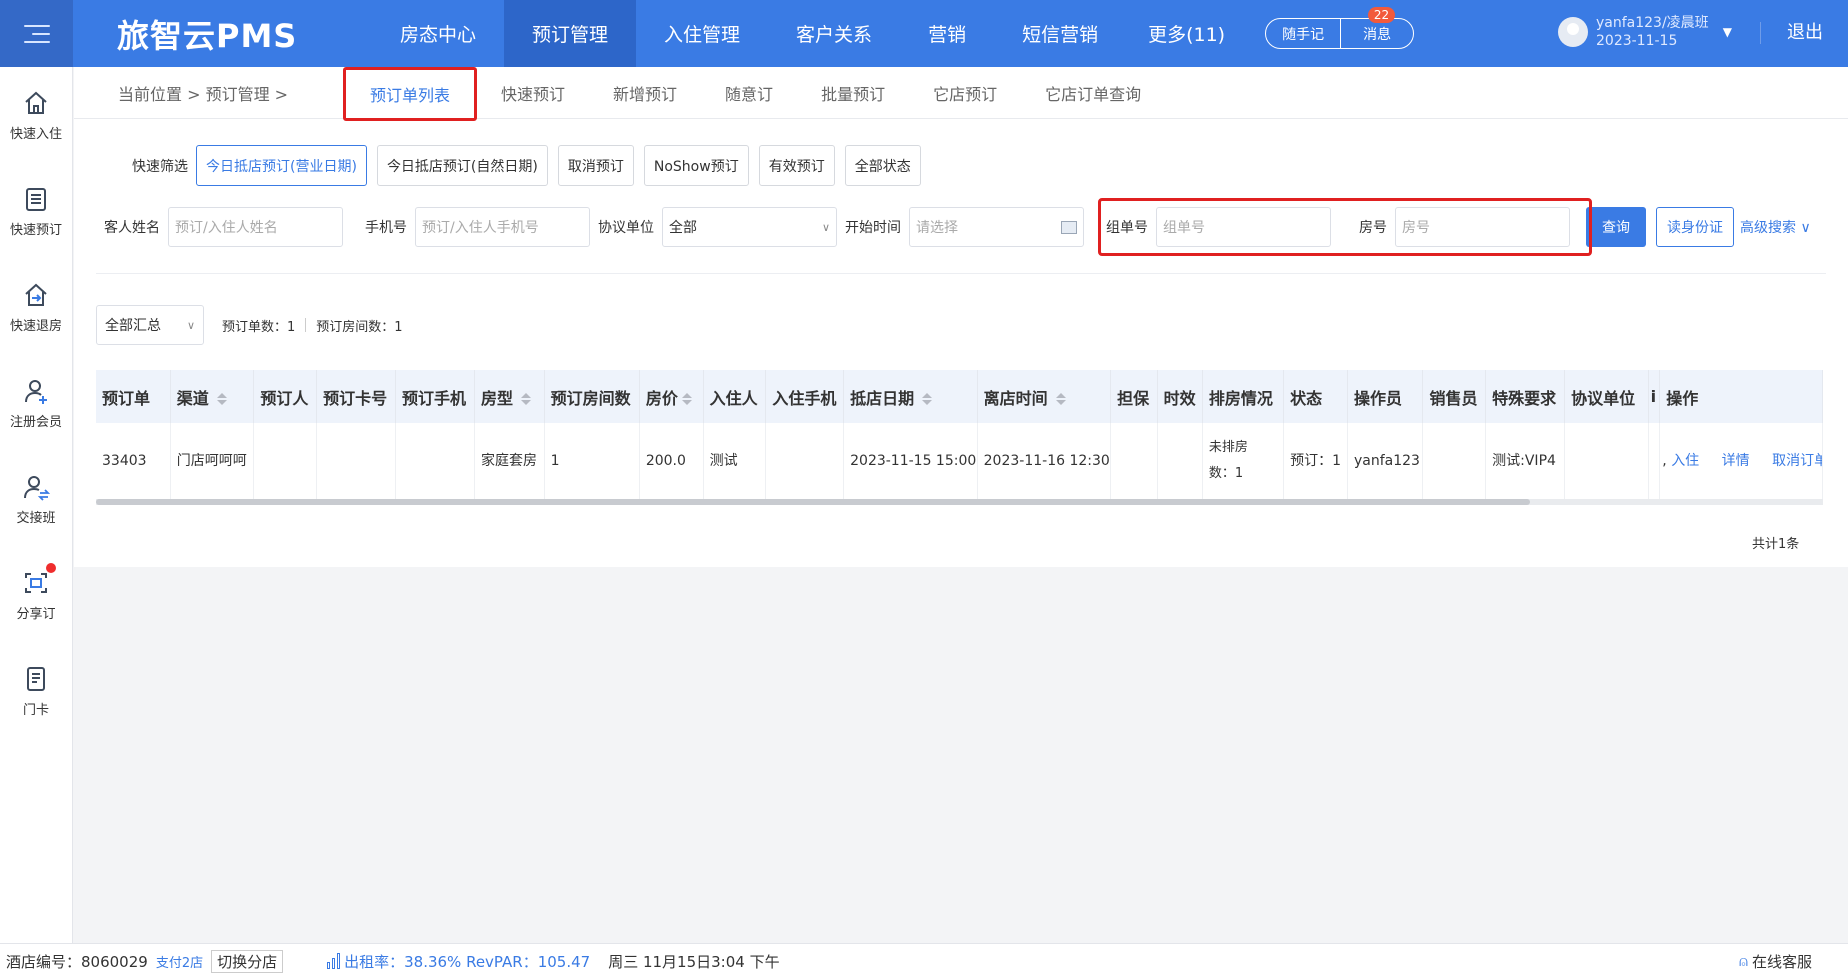  What do you see at coordinates (36, 614) in the screenshot?
I see `sidebar-item-label: 分享订` at bounding box center [36, 614].